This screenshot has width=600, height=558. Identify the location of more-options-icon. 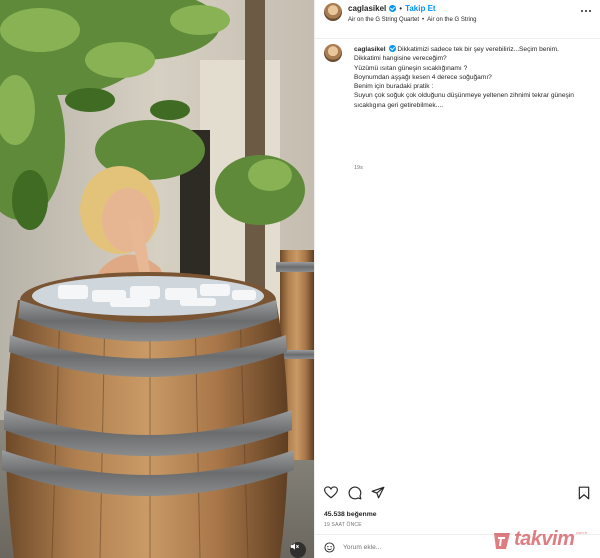
(587, 12).